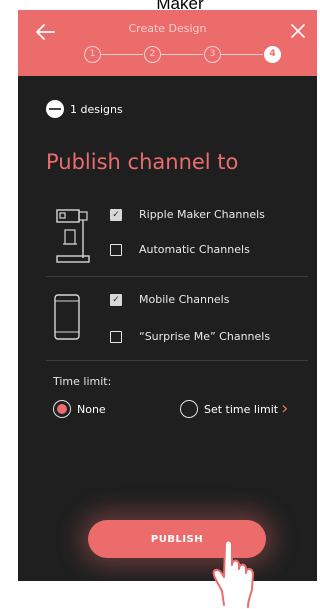 The width and height of the screenshot is (320, 609). What do you see at coordinates (152, 54) in the screenshot?
I see `step-2: 2` at bounding box center [152, 54].